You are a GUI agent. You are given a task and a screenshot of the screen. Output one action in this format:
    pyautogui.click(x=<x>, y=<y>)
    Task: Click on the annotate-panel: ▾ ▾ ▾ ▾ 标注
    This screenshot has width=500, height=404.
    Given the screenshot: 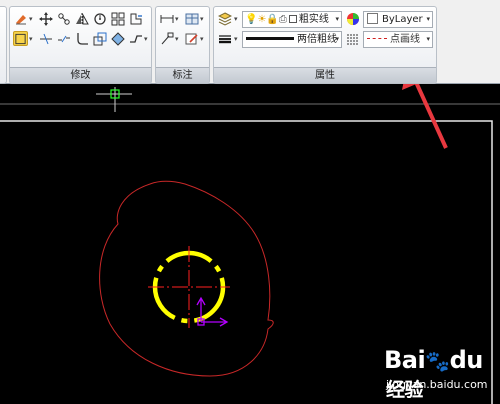 What is the action you would take?
    pyautogui.click(x=182, y=45)
    